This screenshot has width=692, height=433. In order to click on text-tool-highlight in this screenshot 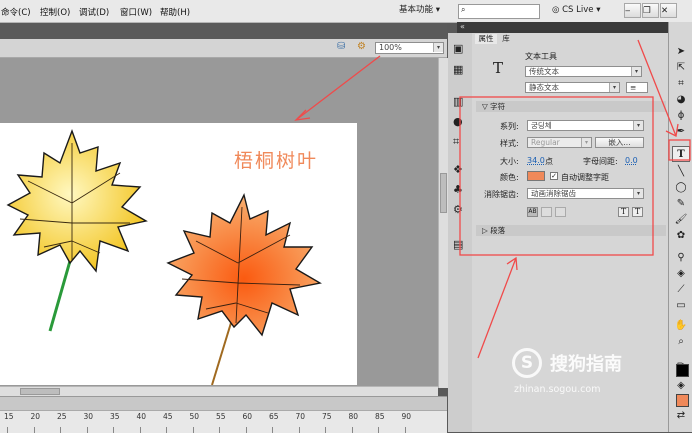, I will do `click(679, 150)`.